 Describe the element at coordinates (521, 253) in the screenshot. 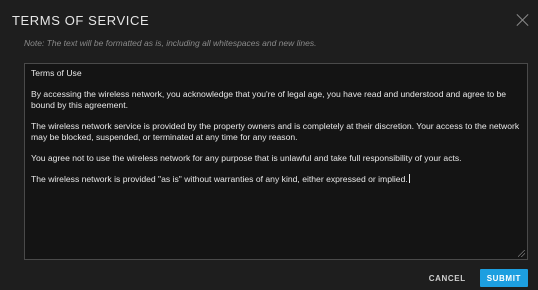

I see `resize-handle-icon` at that location.